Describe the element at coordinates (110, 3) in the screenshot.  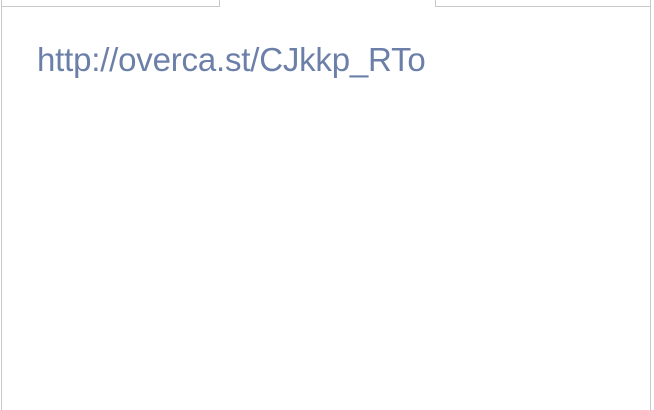
I see `tab-left` at that location.